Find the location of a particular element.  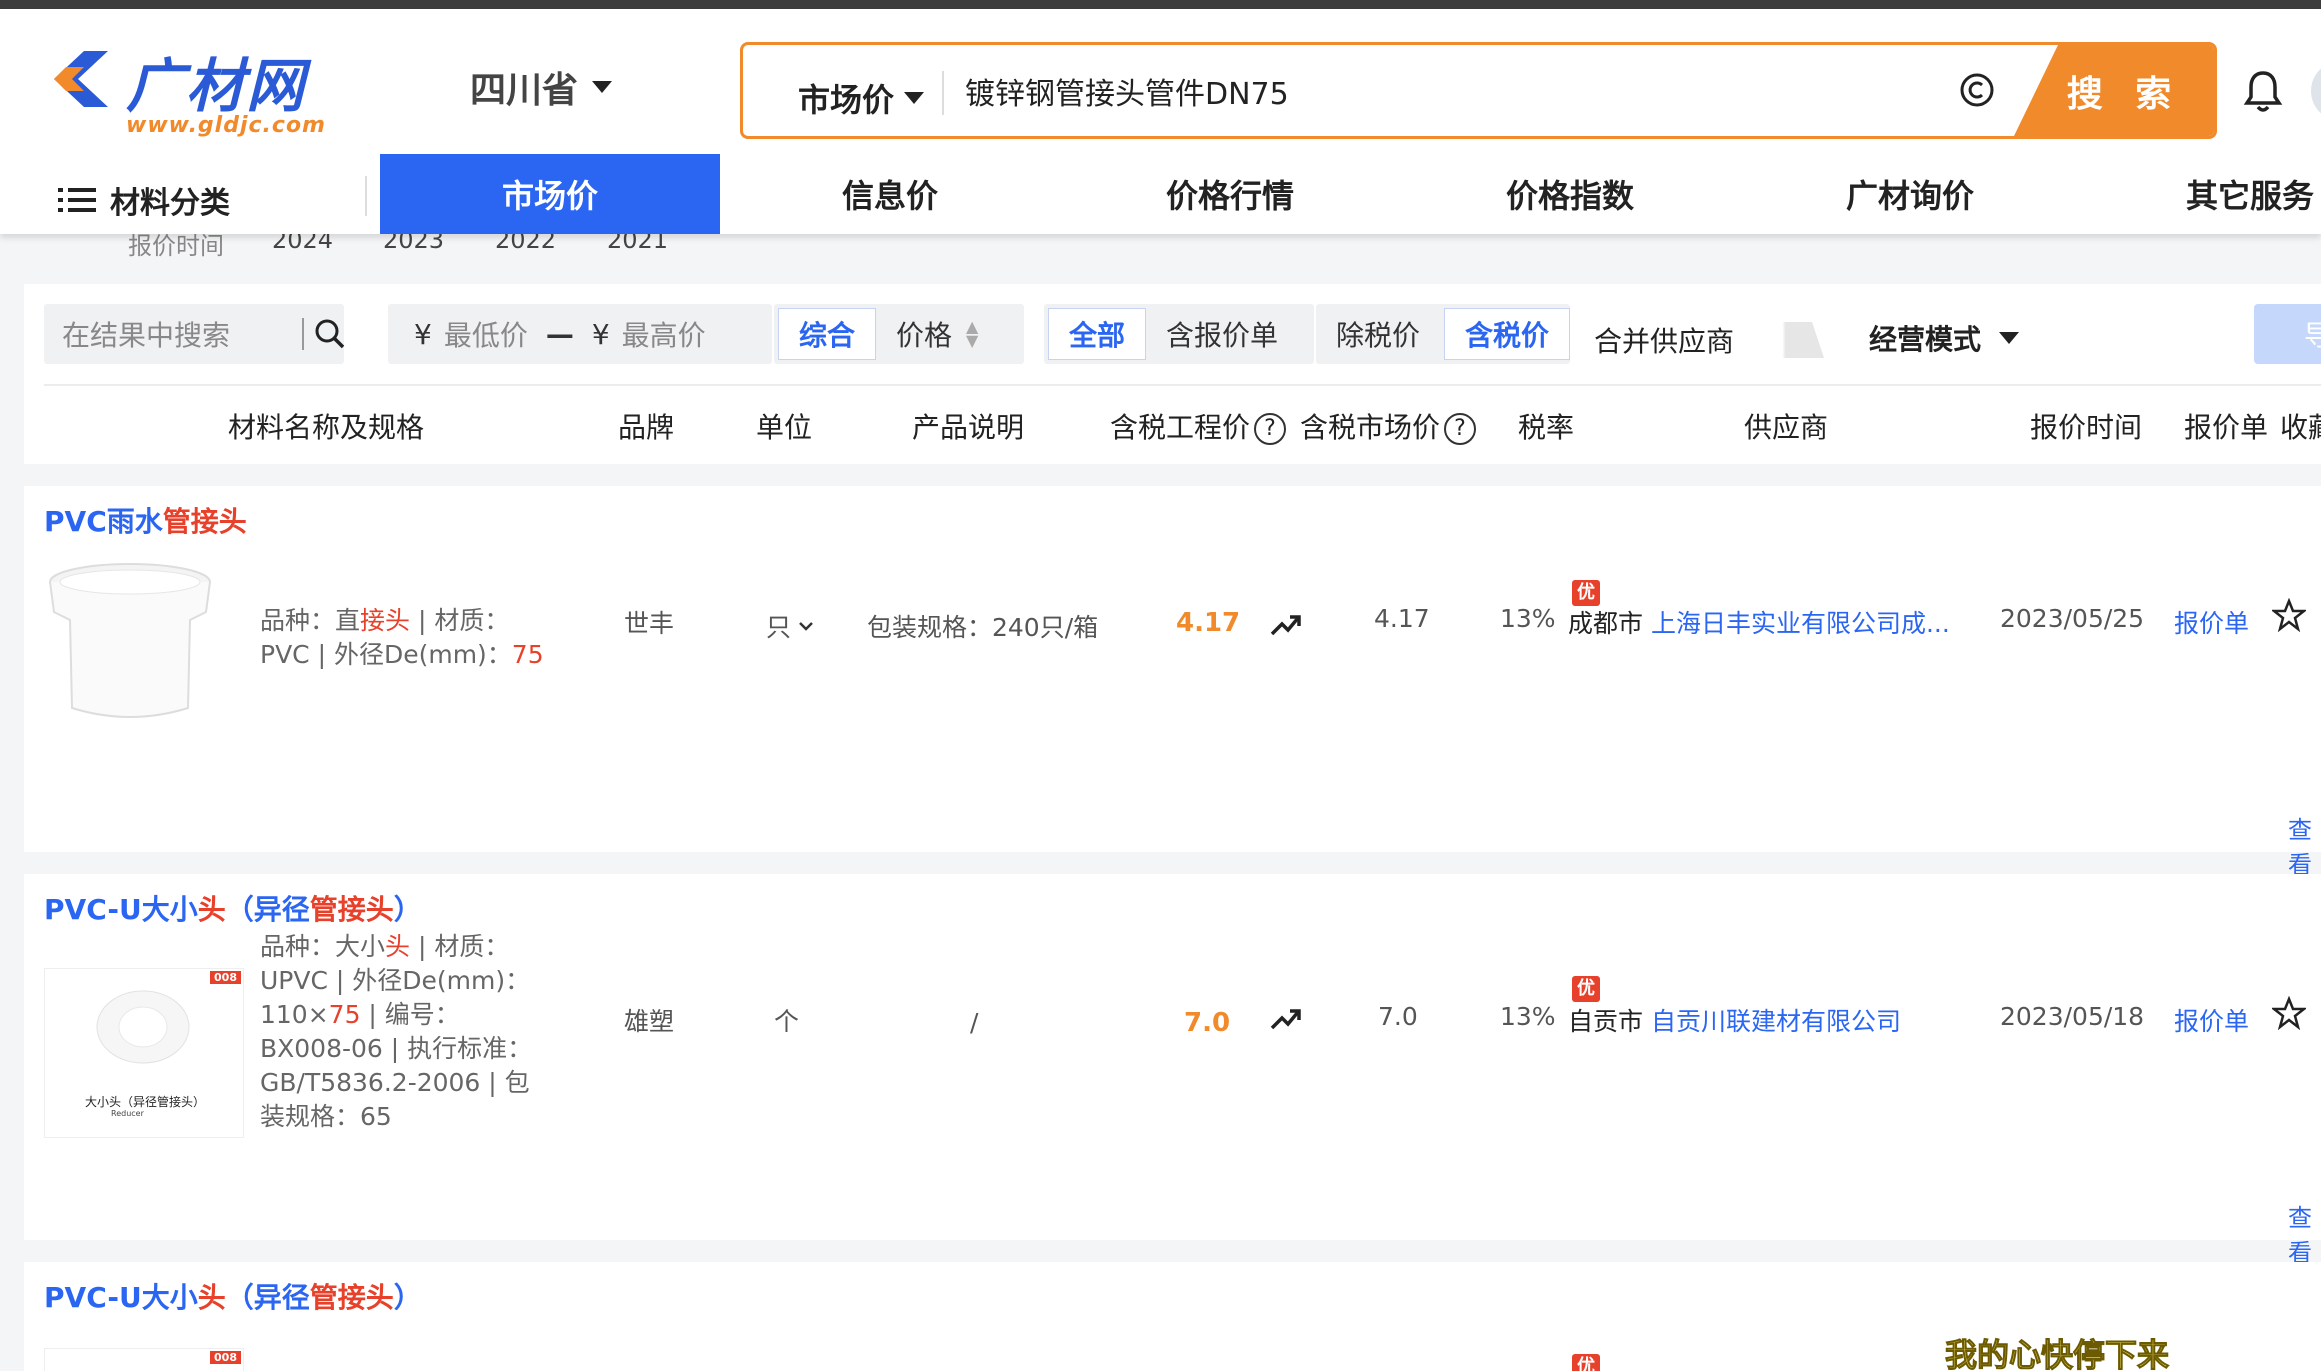

quote-date: 2023/05/18 is located at coordinates (2072, 1016).